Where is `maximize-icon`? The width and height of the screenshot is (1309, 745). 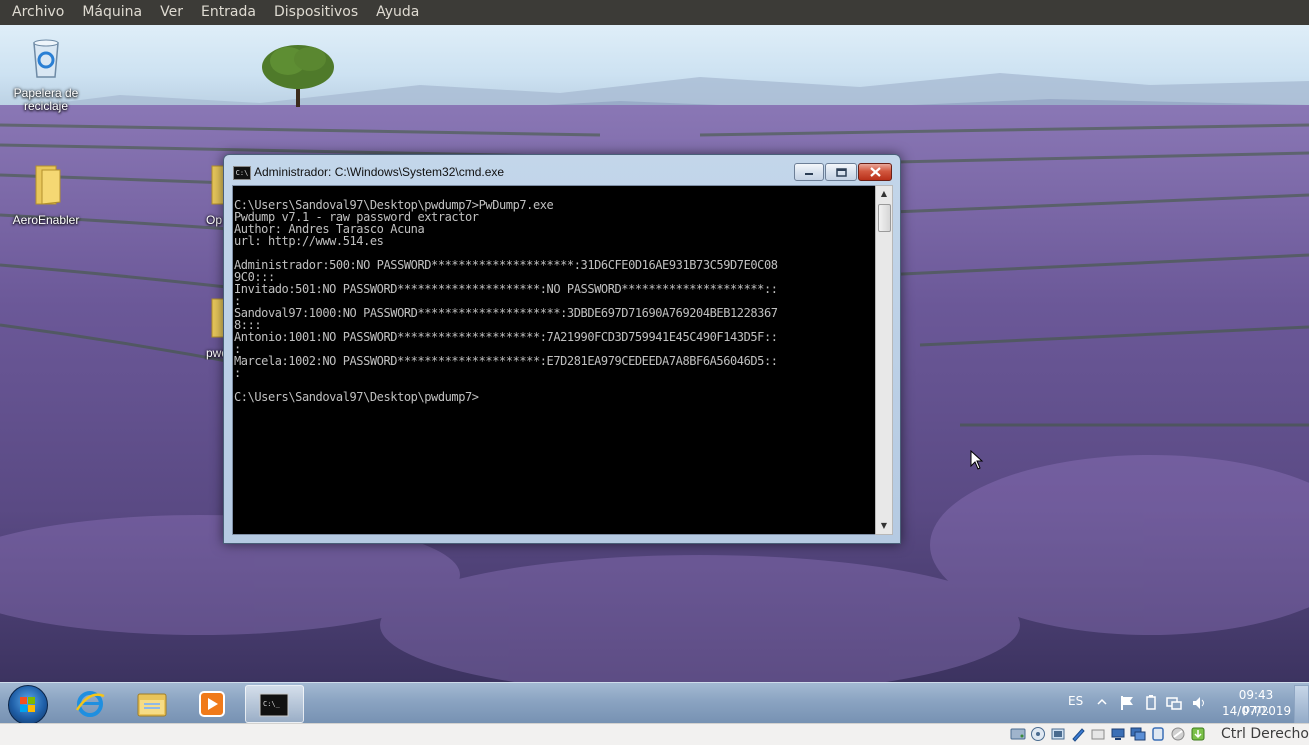
maximize-icon is located at coordinates (841, 172).